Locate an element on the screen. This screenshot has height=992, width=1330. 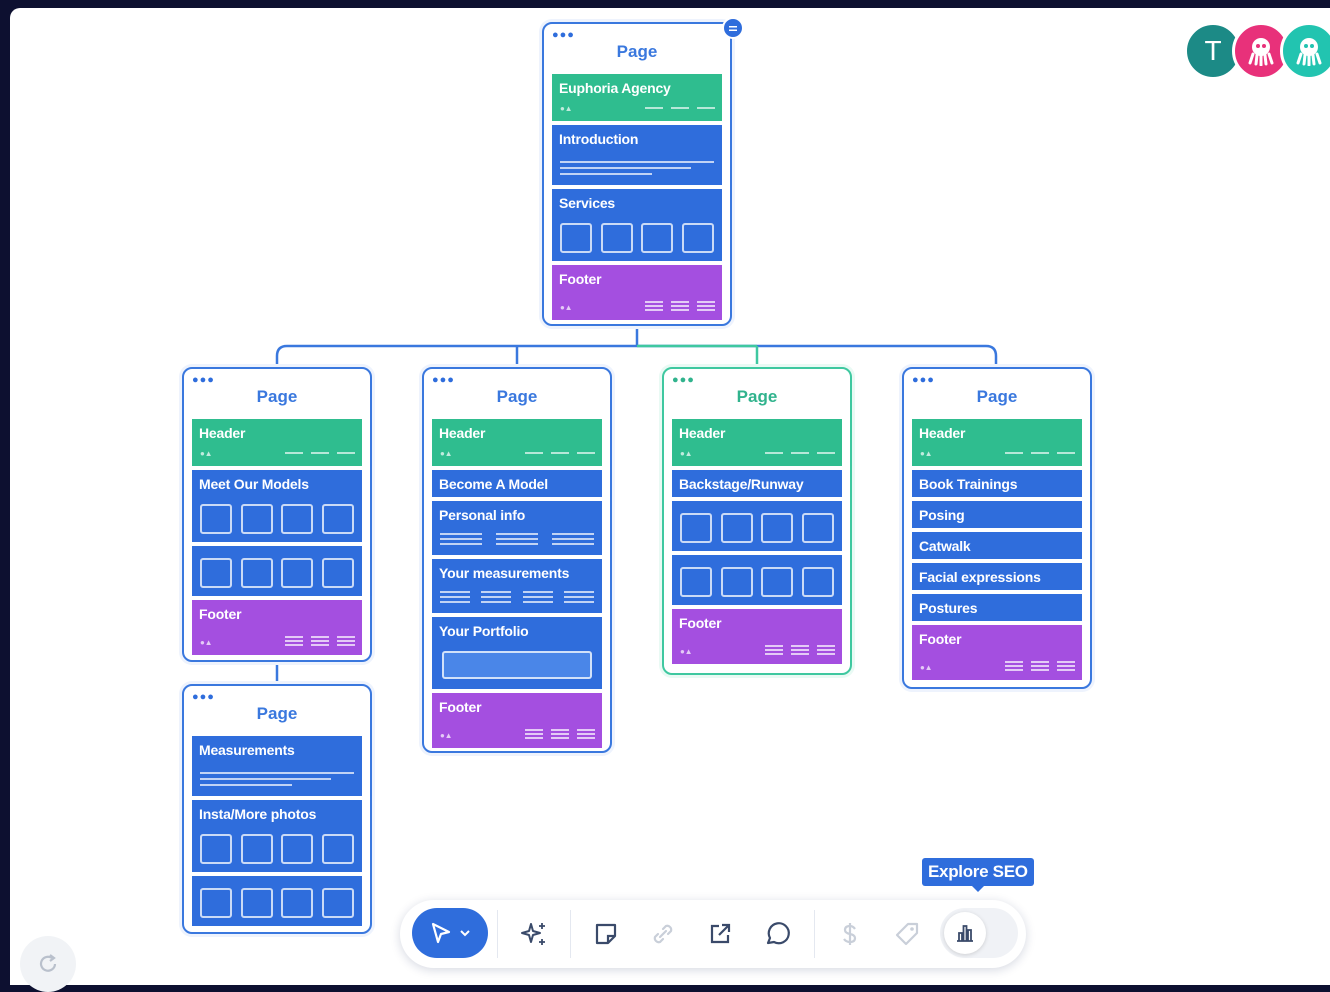
section-label: Your Portfolio is located at coordinates (484, 631).